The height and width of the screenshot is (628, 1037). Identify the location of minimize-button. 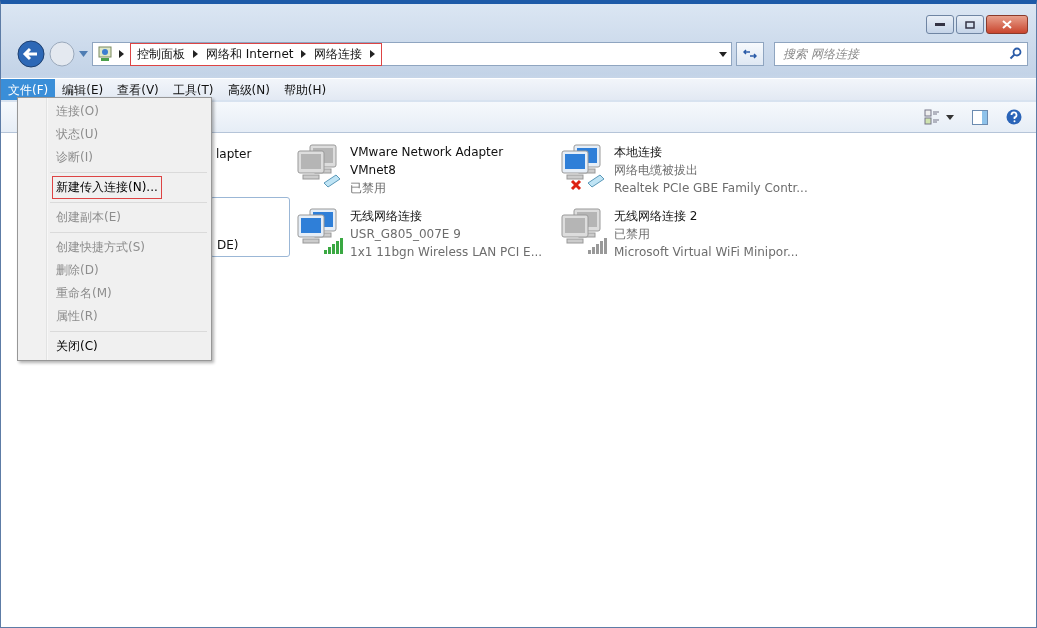
(940, 24).